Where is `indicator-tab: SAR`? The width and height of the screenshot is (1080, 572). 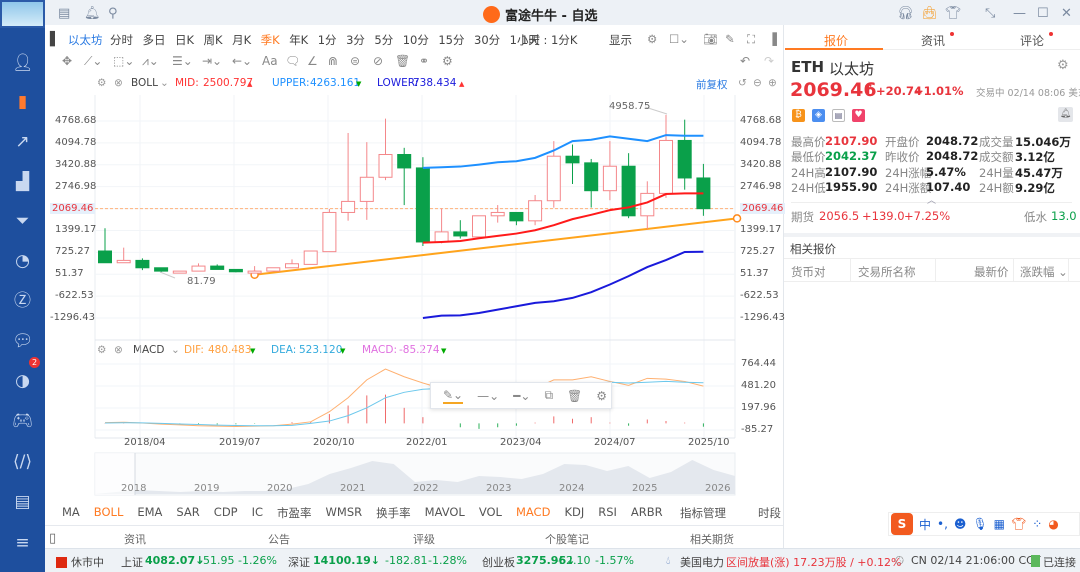
indicator-tab: SAR is located at coordinates (187, 513).